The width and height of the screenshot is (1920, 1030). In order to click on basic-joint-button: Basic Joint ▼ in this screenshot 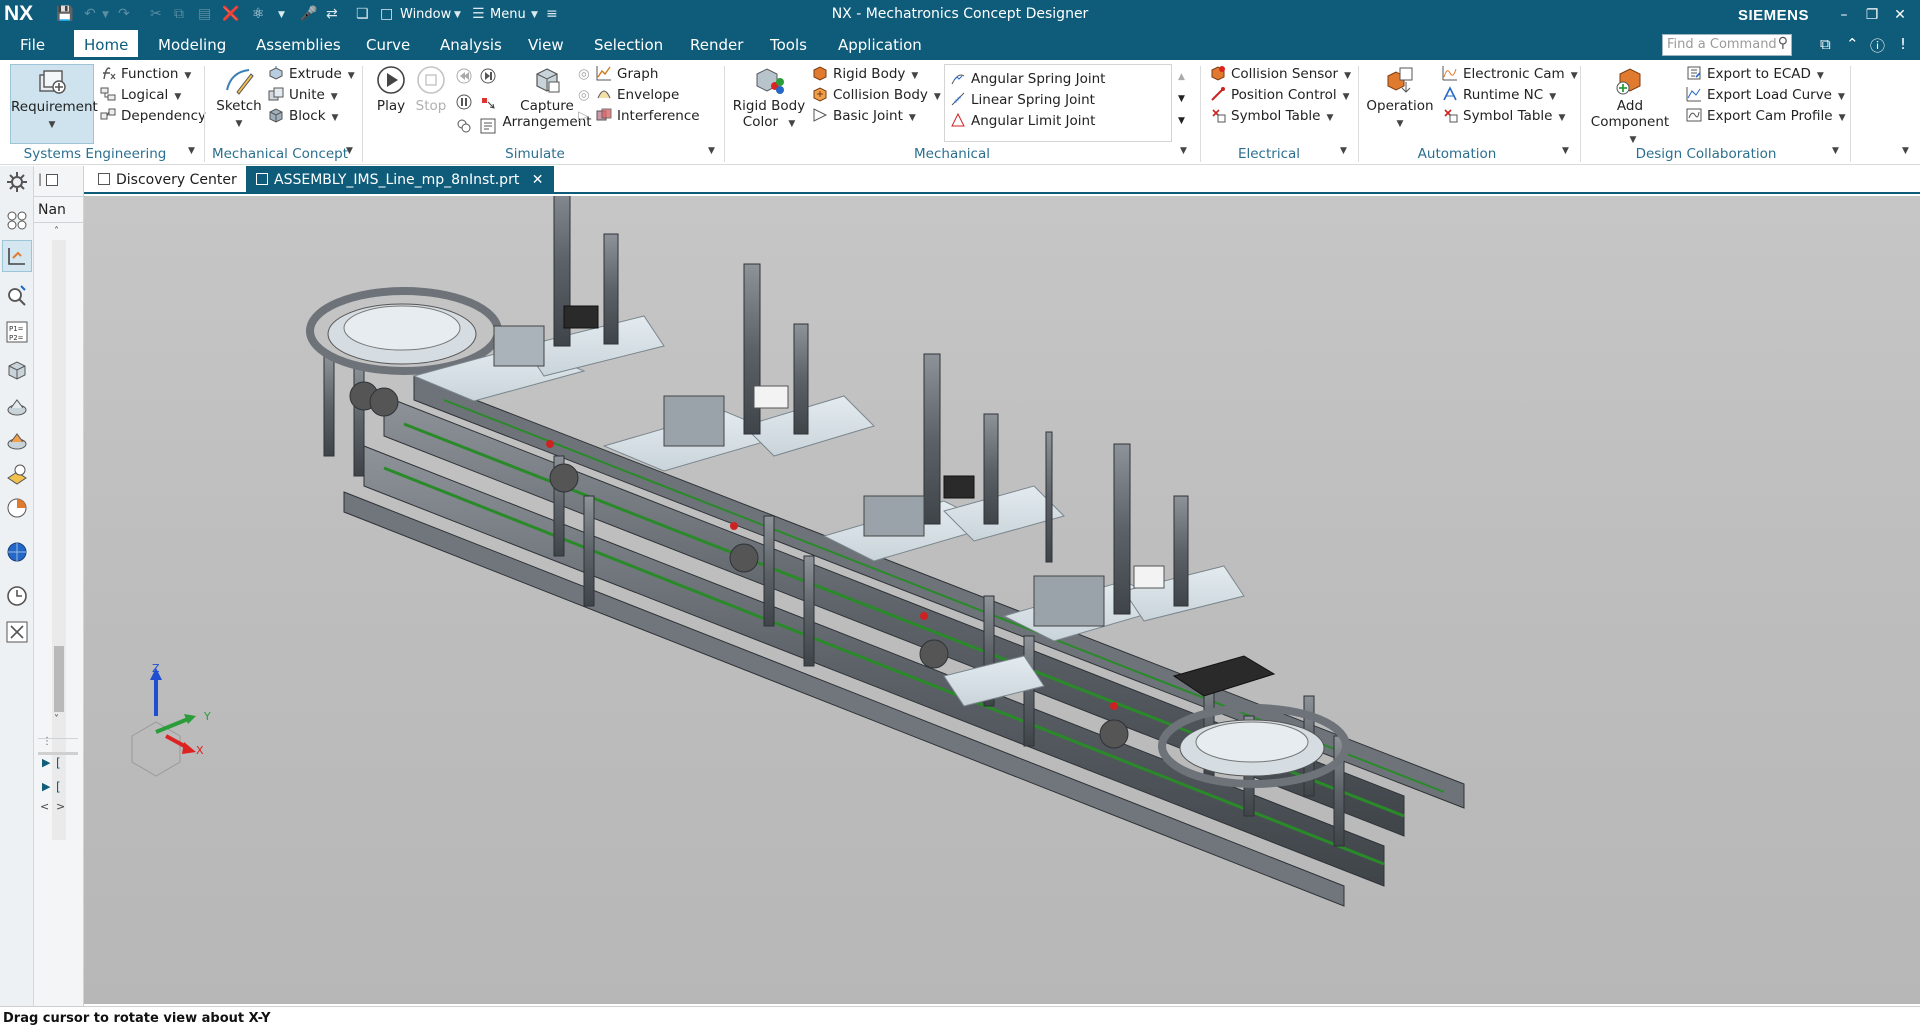, I will do `click(864, 116)`.